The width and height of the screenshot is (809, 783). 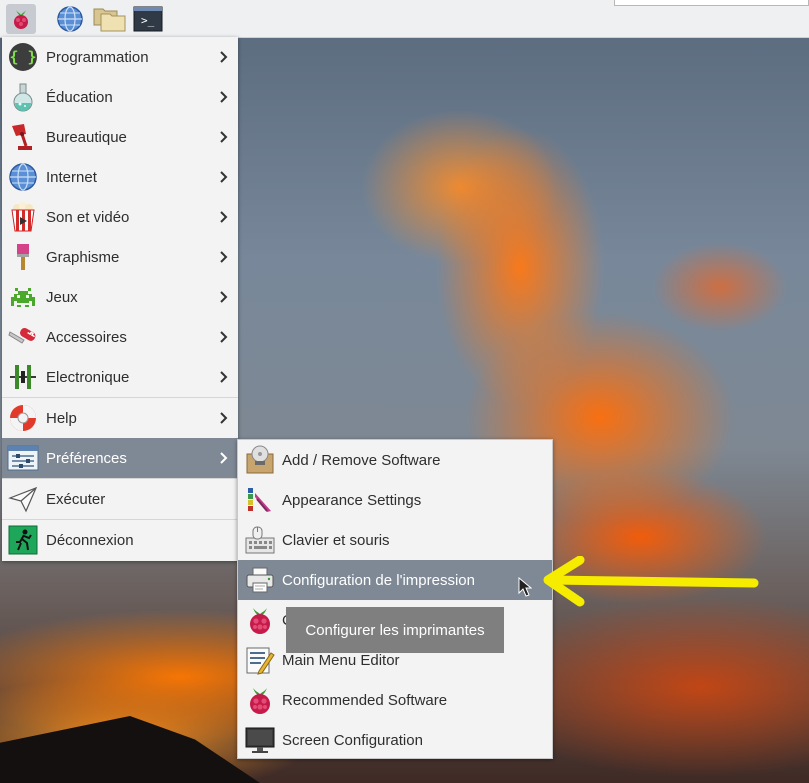 What do you see at coordinates (23, 297) in the screenshot?
I see `space-invader-icon` at bounding box center [23, 297].